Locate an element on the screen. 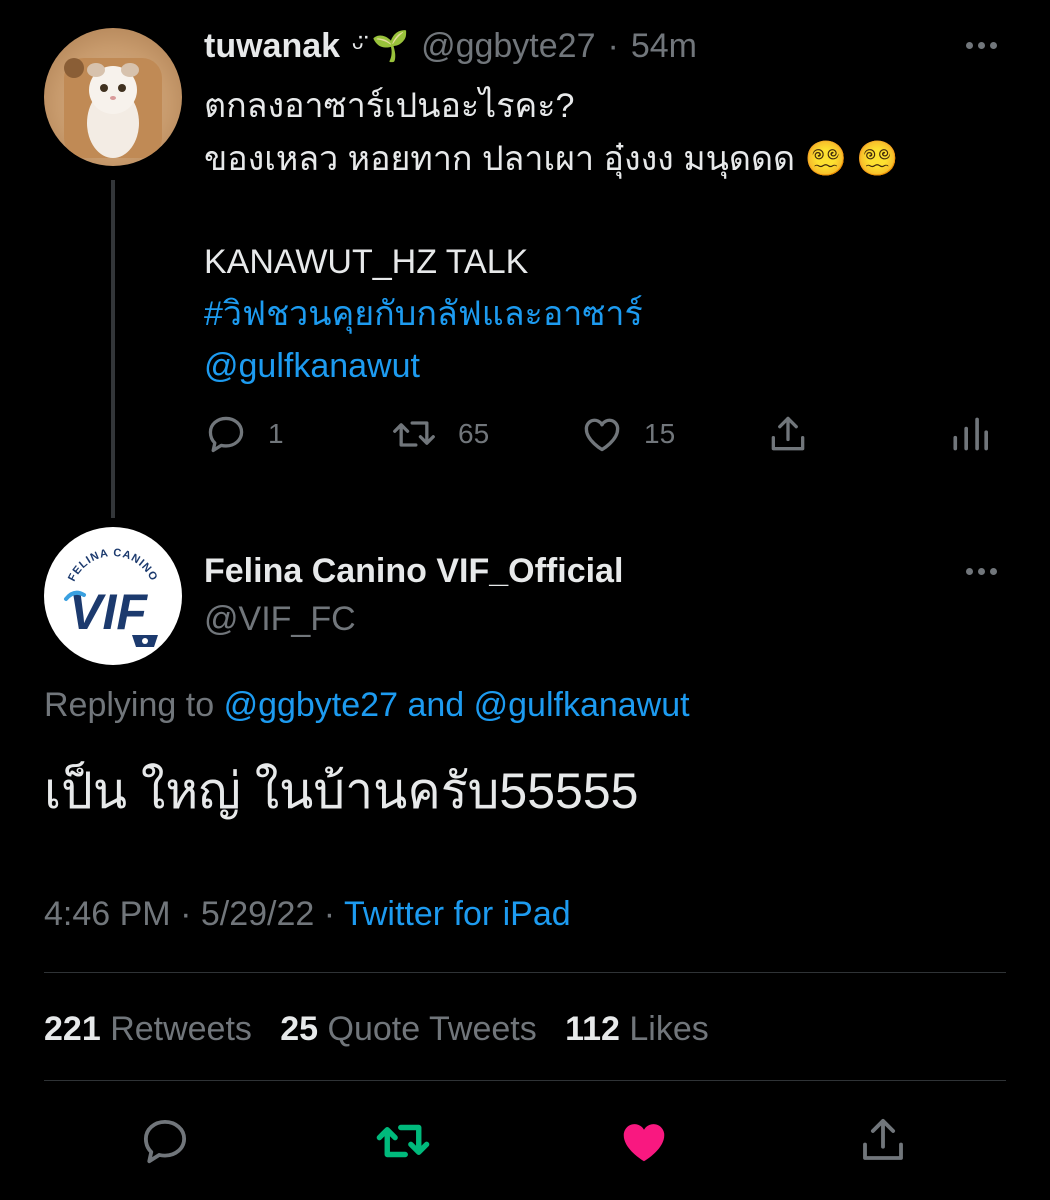  reply-display-name: Felina Canino VIF_Official is located at coordinates (413, 571).